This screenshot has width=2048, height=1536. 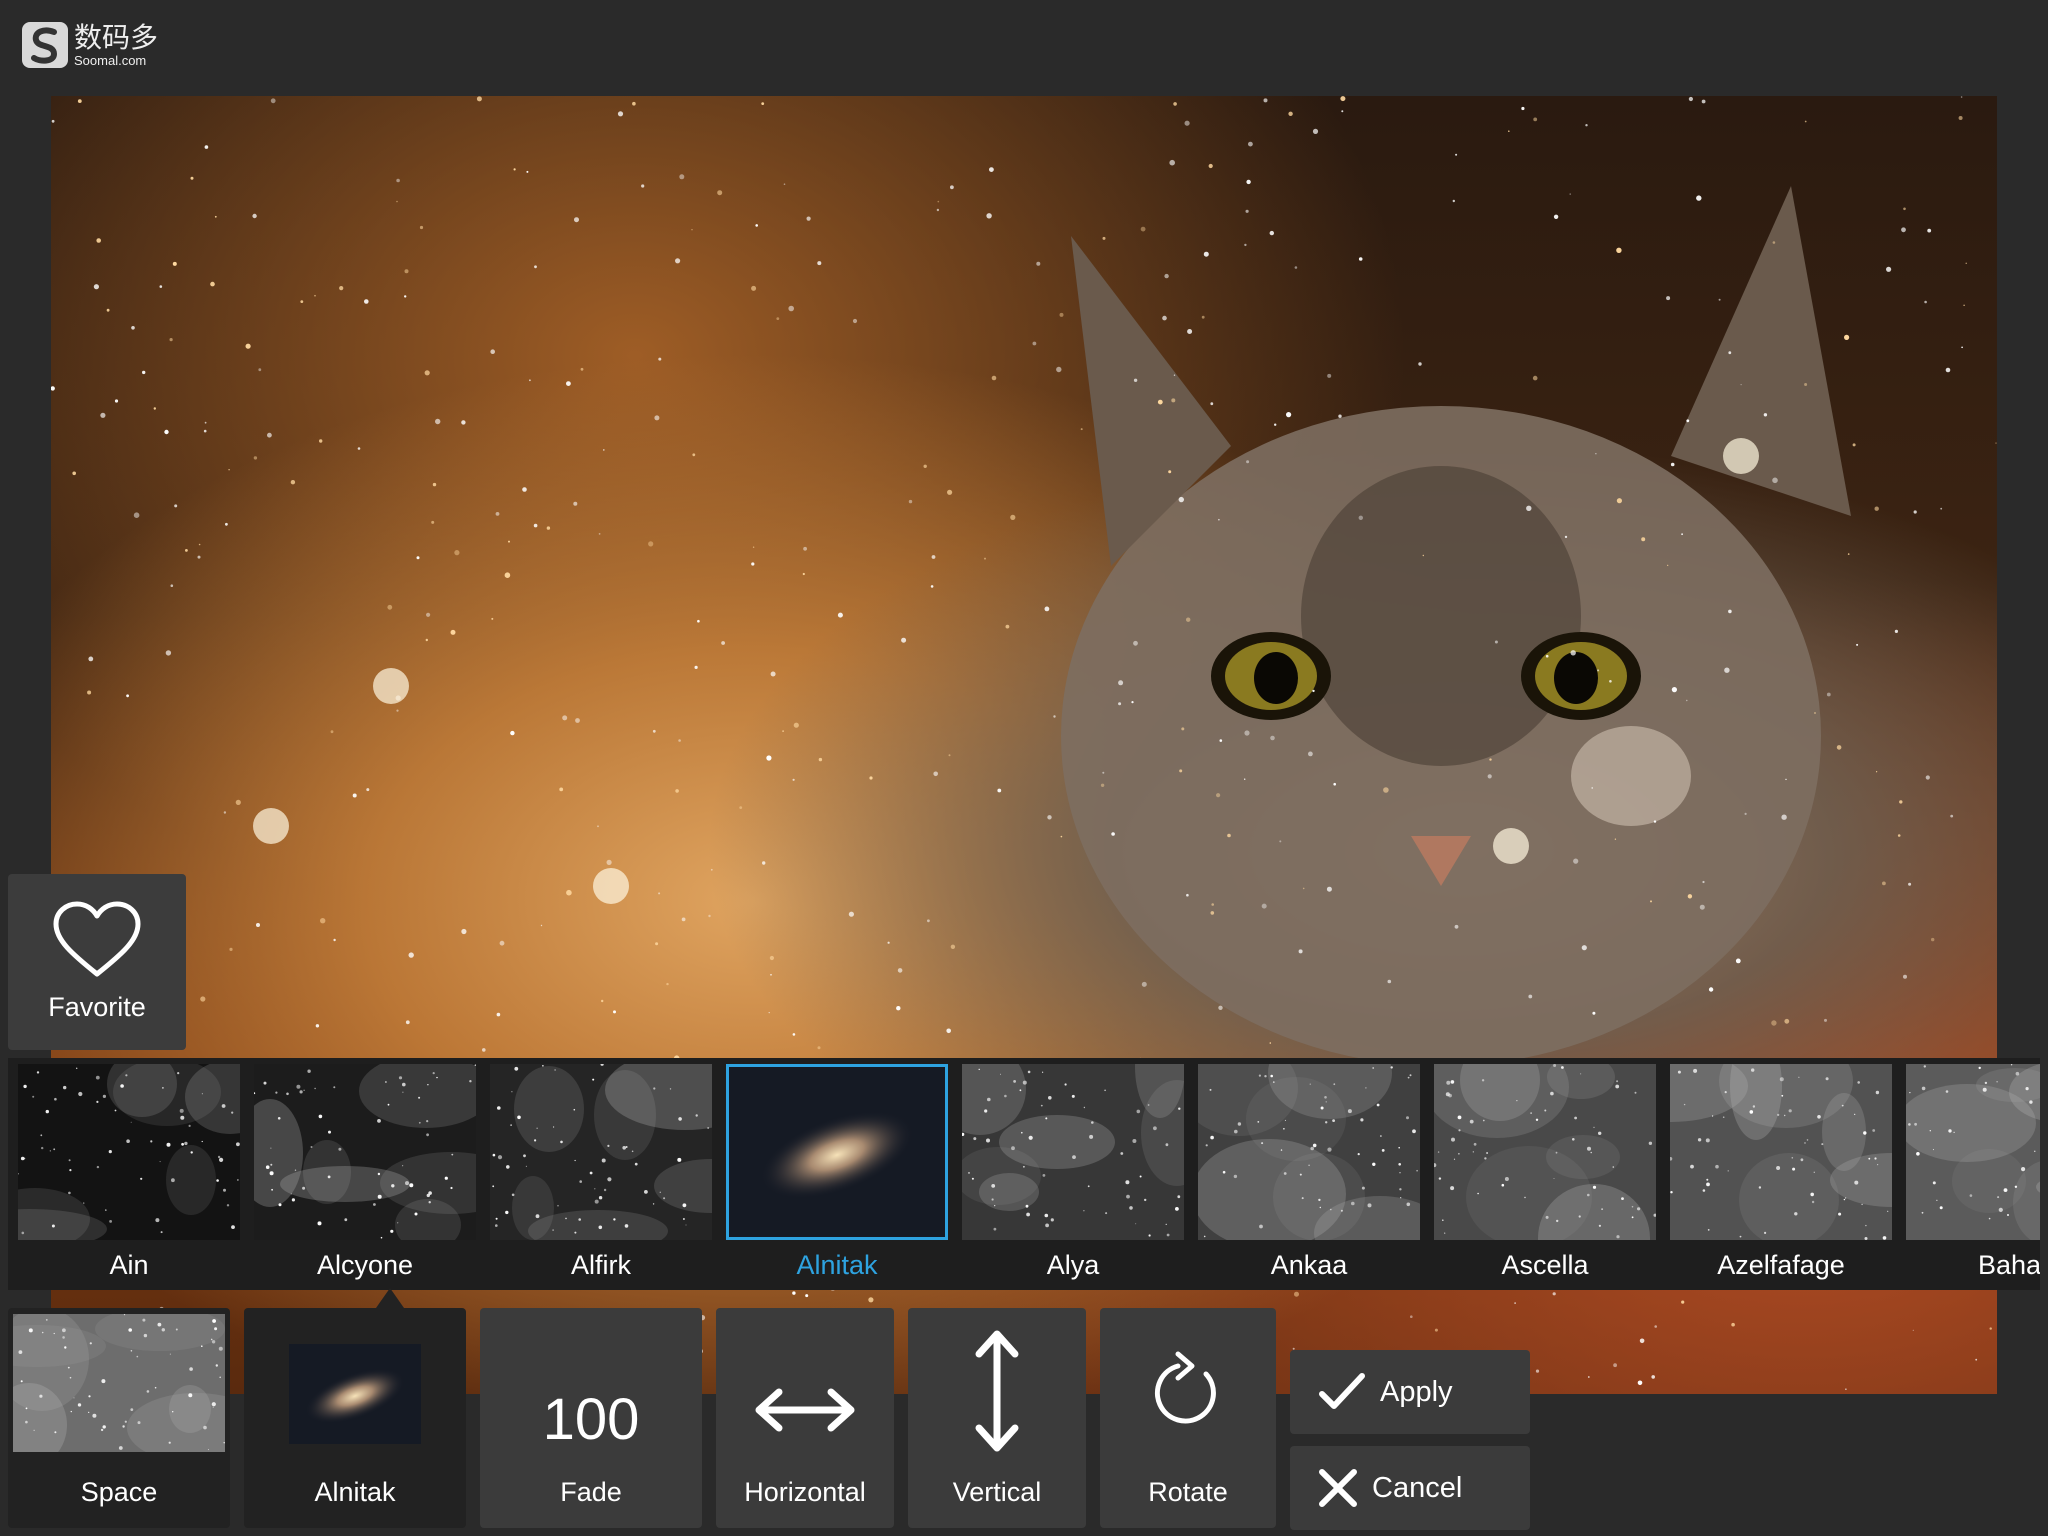 What do you see at coordinates (805, 1418) in the screenshot?
I see `flip-horizontal-button: Horizontal` at bounding box center [805, 1418].